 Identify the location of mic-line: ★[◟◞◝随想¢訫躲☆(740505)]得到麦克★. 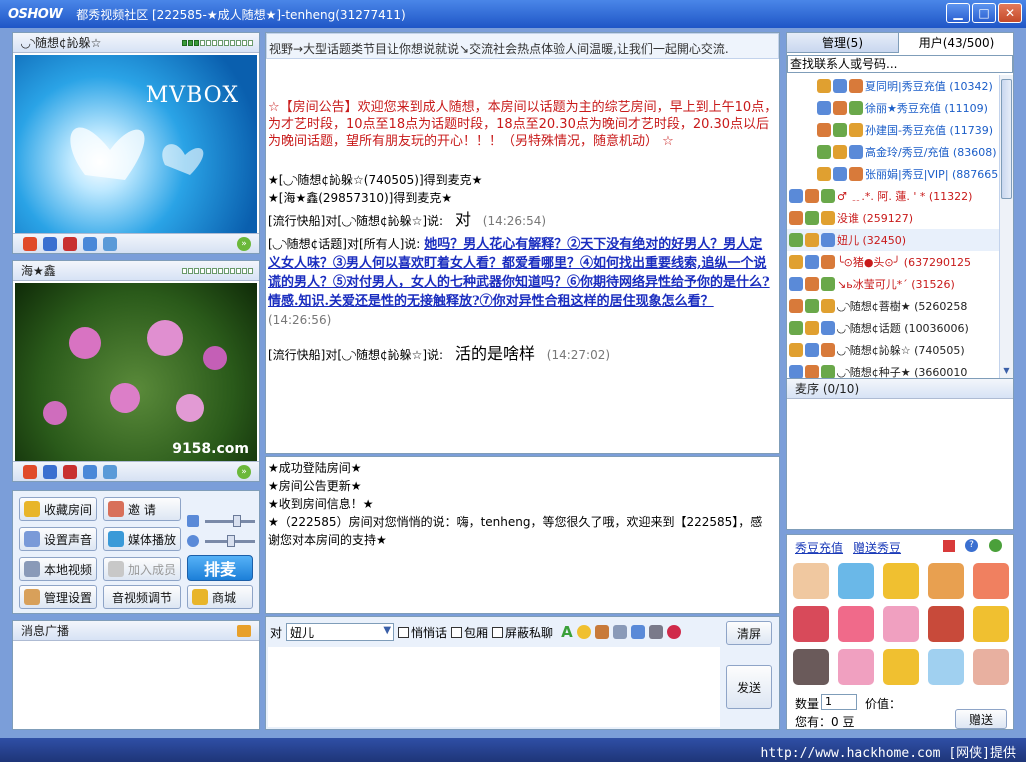
(375, 180).